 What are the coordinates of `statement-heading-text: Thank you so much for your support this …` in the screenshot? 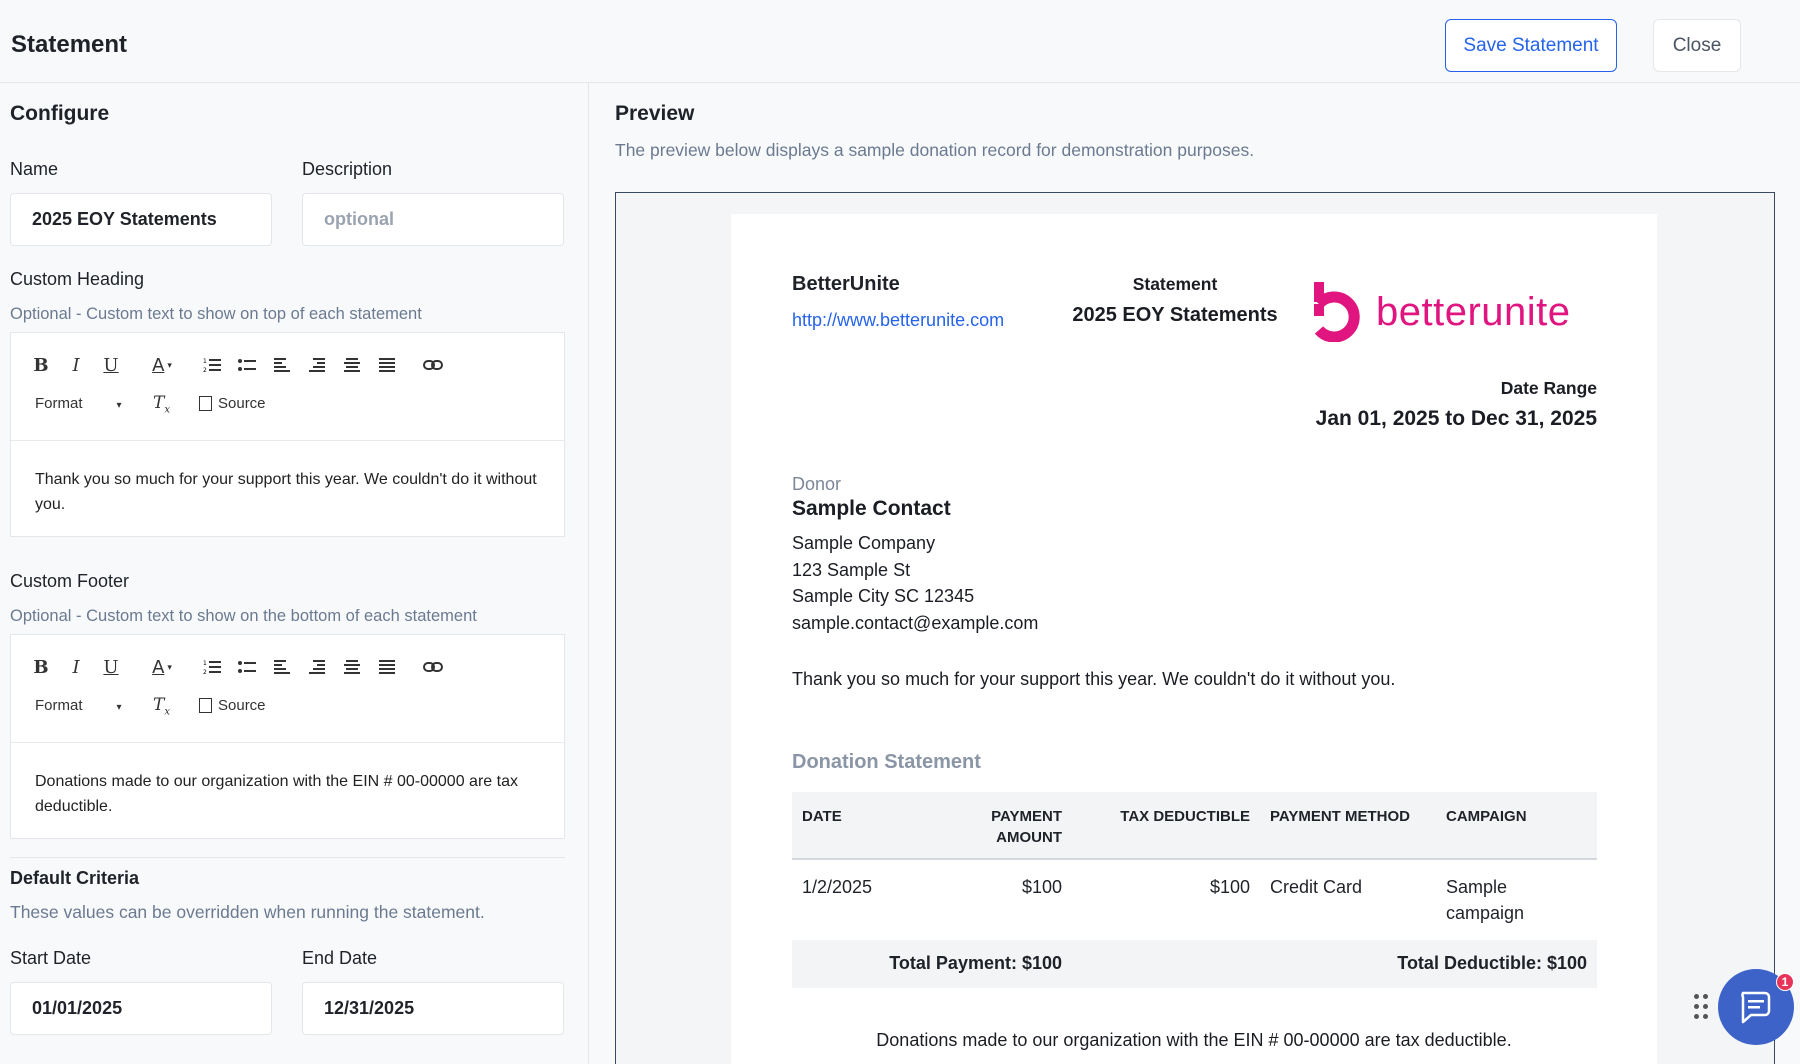 It's located at (1094, 679).